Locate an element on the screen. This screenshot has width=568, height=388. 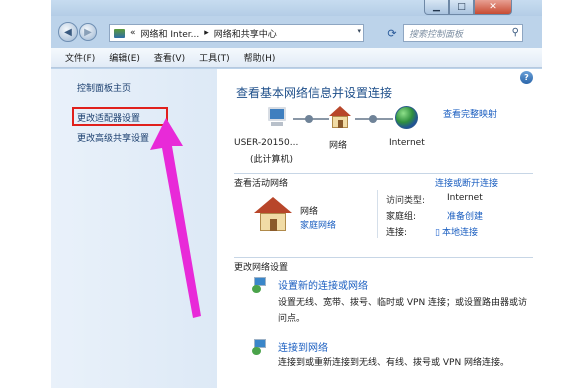
menu-file: 文件(F) is located at coordinates (80, 57).